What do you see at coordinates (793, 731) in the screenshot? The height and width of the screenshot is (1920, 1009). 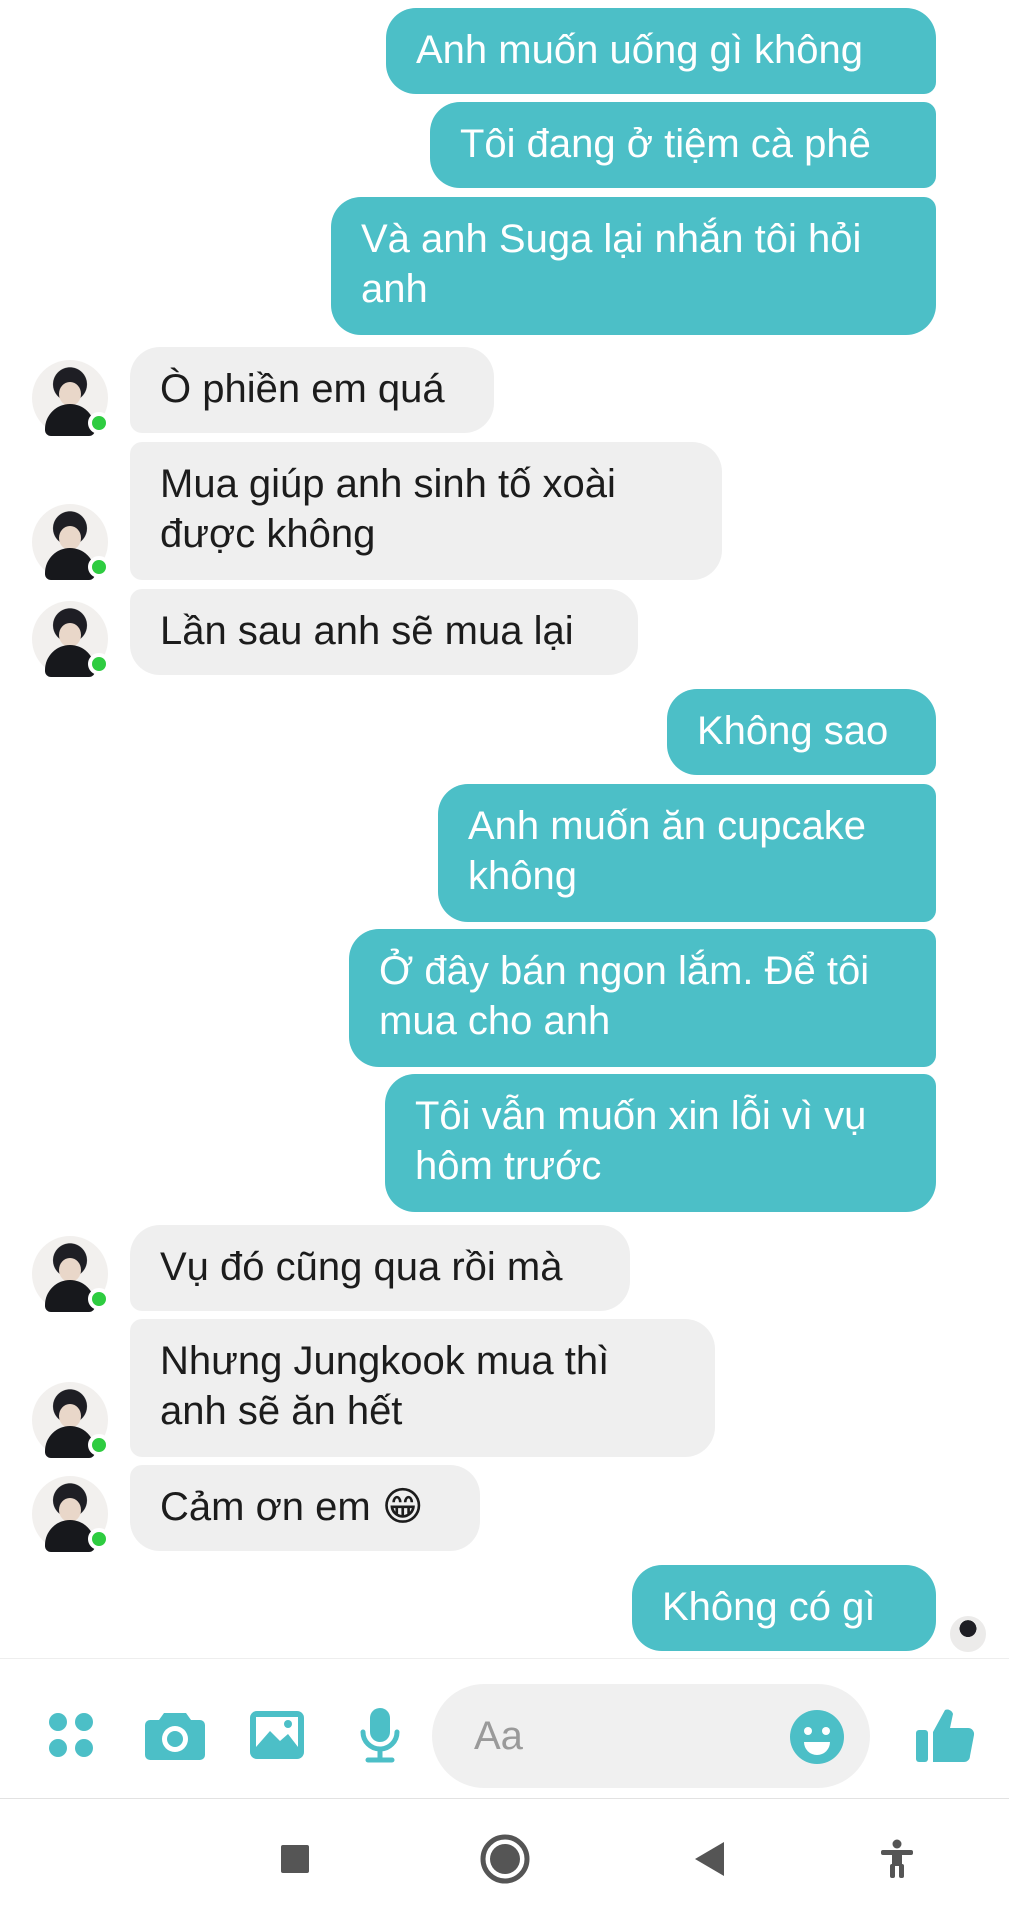 I see `message-text: Không sao` at bounding box center [793, 731].